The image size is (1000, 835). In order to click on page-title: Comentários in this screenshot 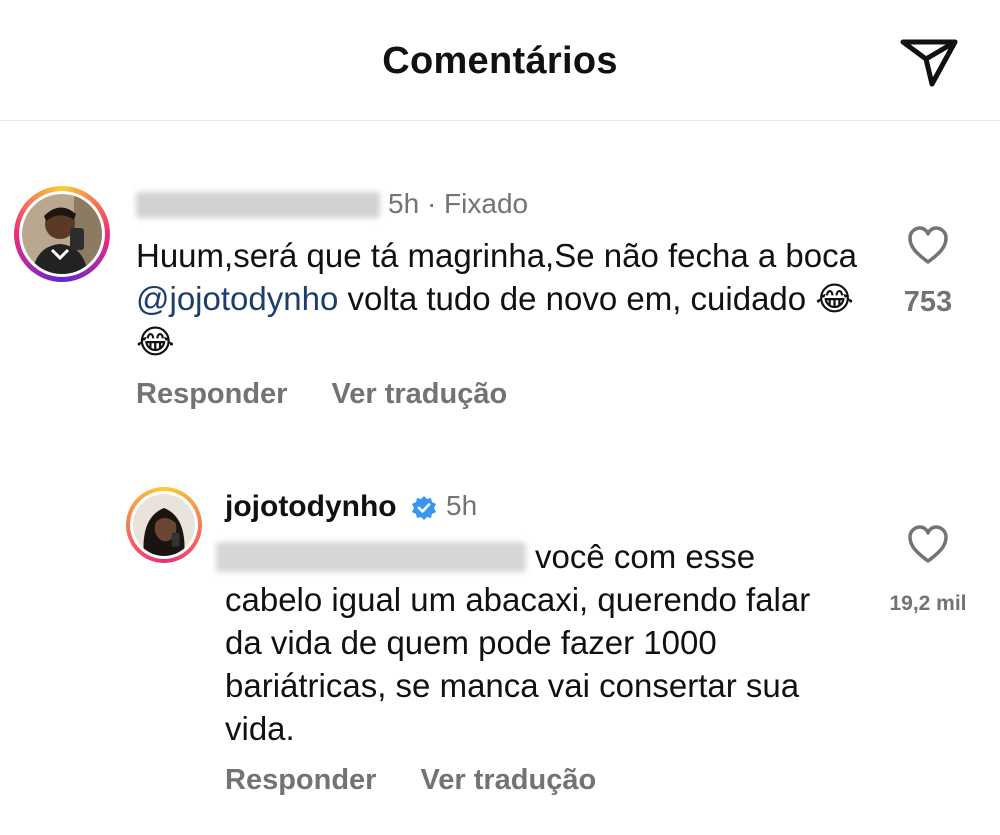, I will do `click(500, 61)`.